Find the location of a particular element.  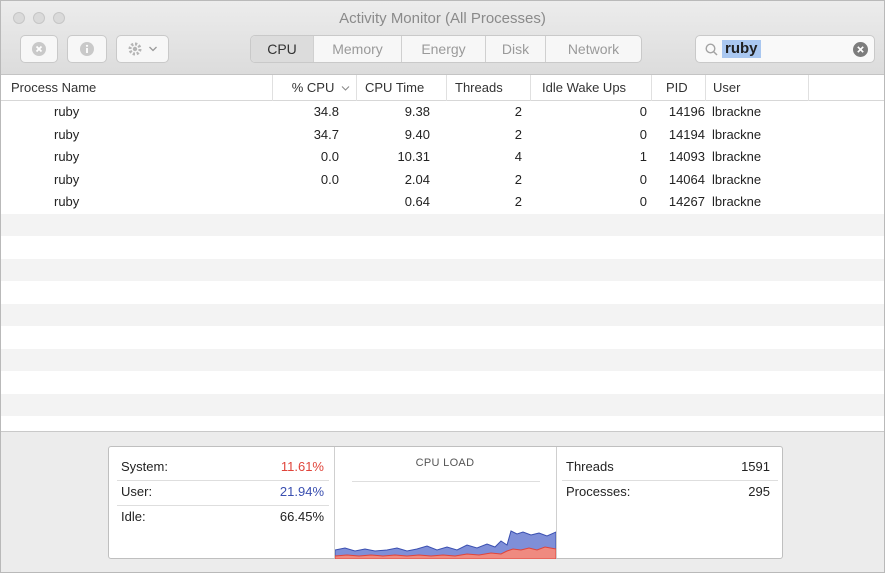

cpu-cell: 34.7 is located at coordinates (326, 134).